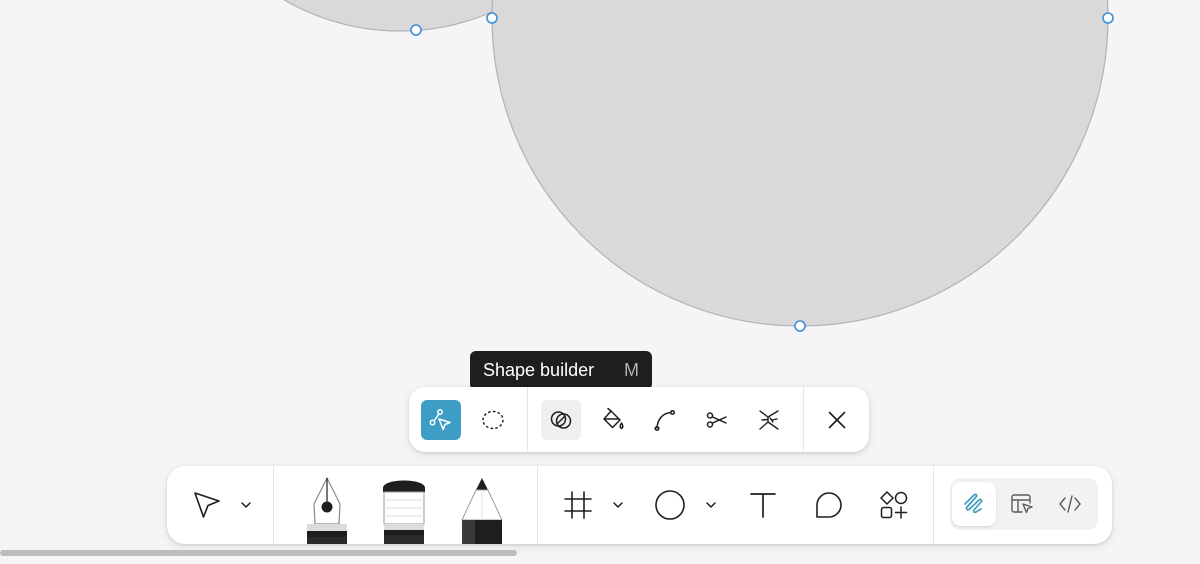 The width and height of the screenshot is (1200, 564). I want to click on tooltip-label: Shape builder, so click(539, 370).